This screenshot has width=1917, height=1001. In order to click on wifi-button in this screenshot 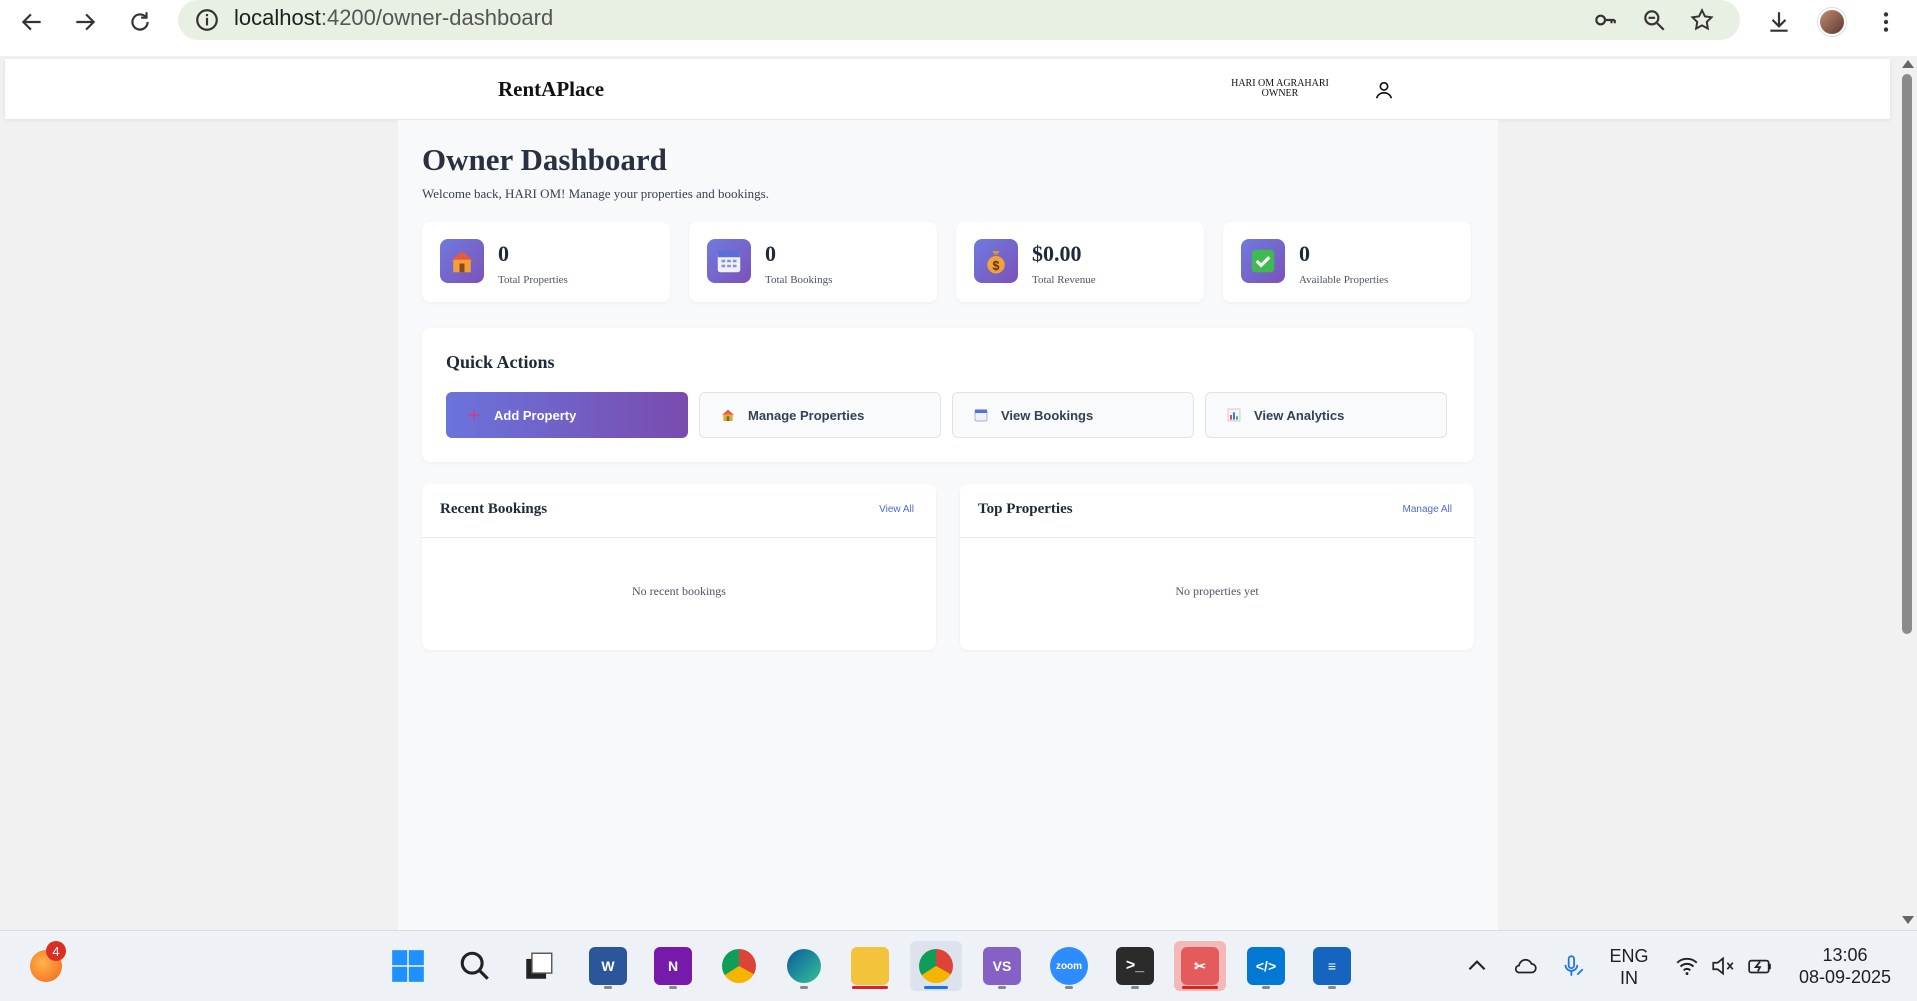, I will do `click(1687, 966)`.